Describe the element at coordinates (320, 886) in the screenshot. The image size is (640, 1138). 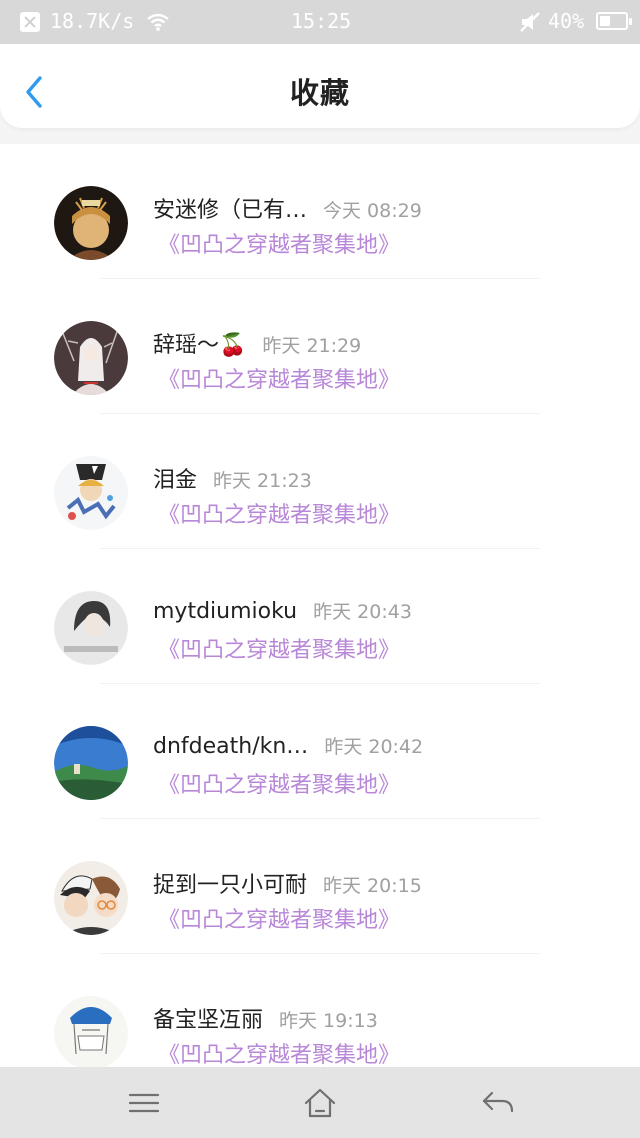
I see `list-item: 捉到一只小可耐 昨天 20:15 《凹凸之穿越者聚集地》` at that location.